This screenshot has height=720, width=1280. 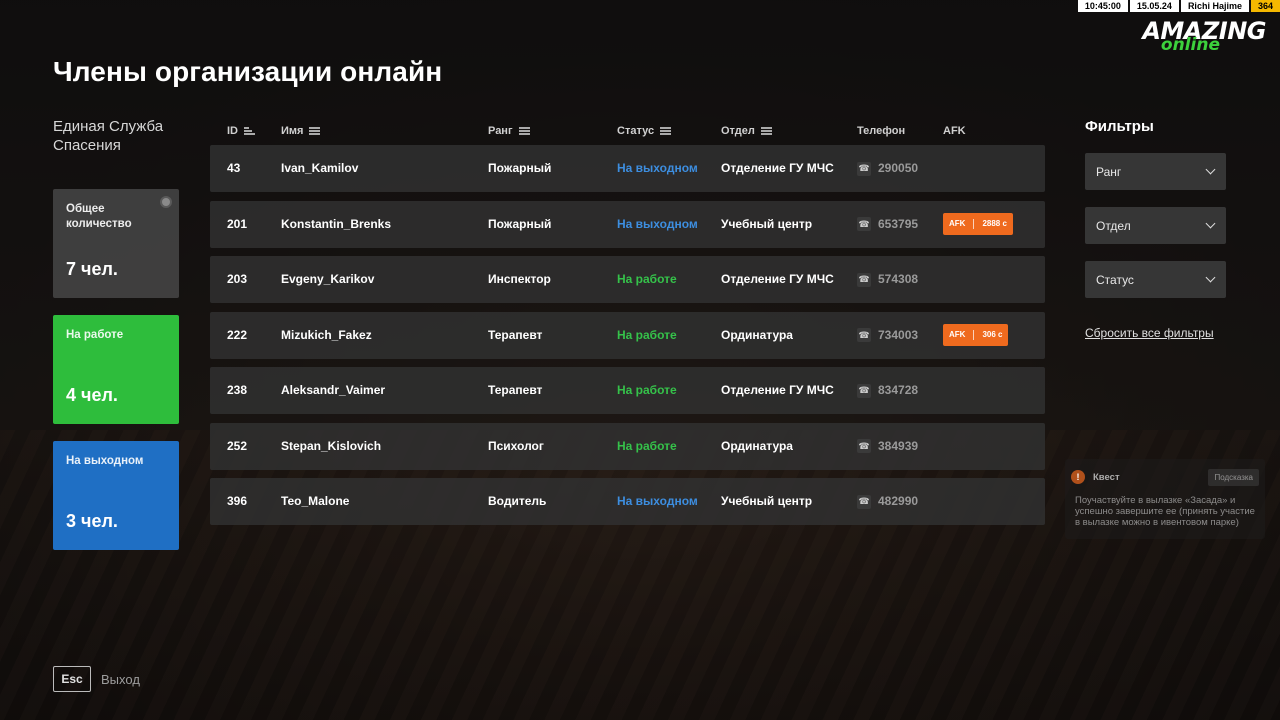 I want to click on esc-key: Esc, so click(x=72, y=679).